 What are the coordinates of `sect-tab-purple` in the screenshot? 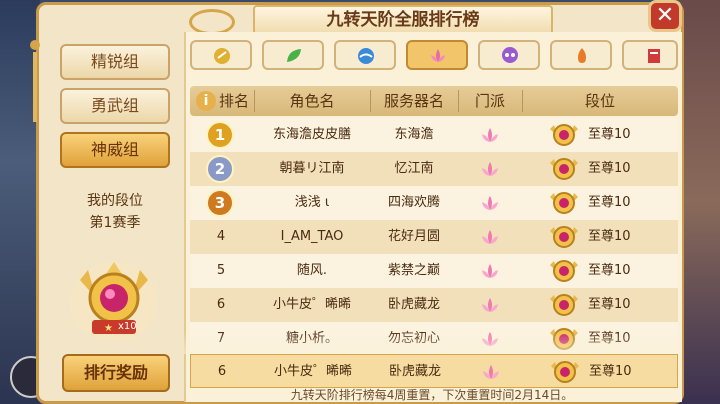 It's located at (509, 55).